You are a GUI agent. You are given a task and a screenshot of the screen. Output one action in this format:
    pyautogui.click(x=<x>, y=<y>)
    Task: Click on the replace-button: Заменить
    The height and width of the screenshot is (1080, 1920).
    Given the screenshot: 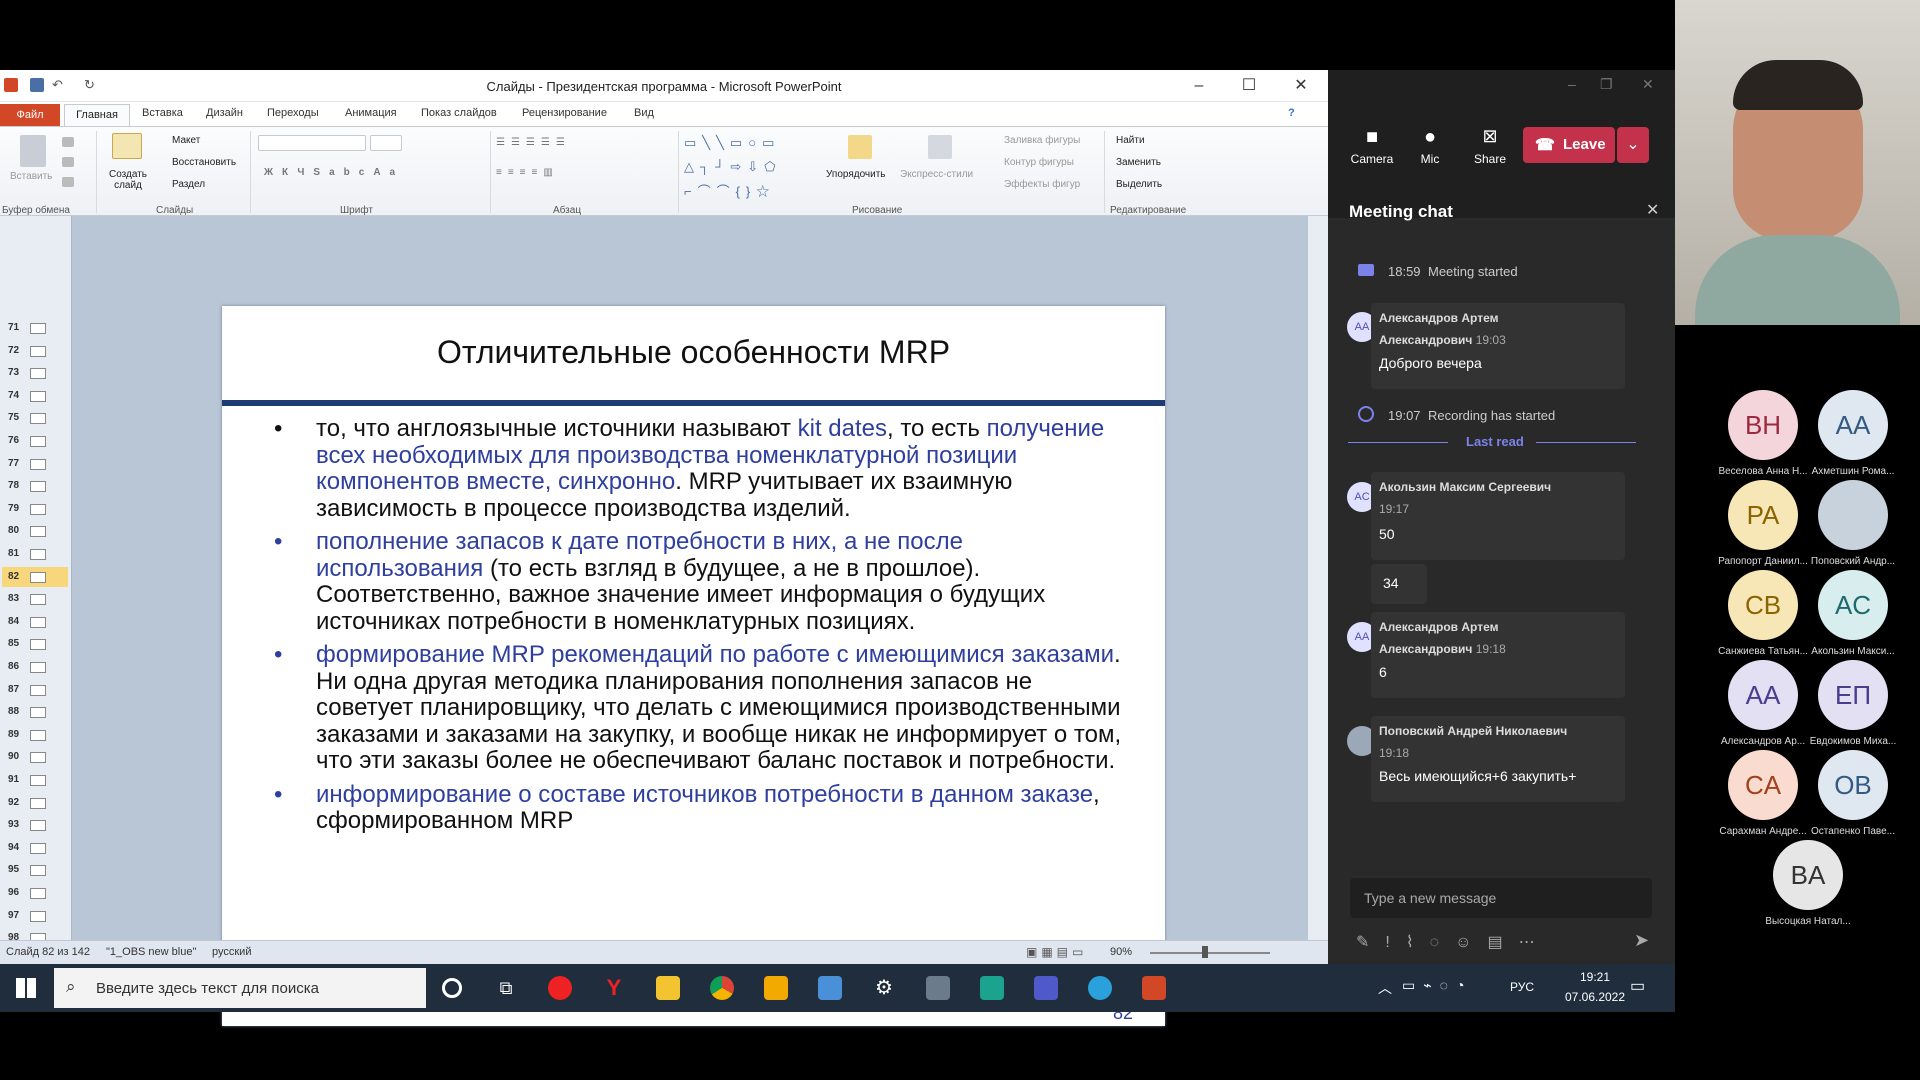 What is the action you would take?
    pyautogui.click(x=1138, y=162)
    